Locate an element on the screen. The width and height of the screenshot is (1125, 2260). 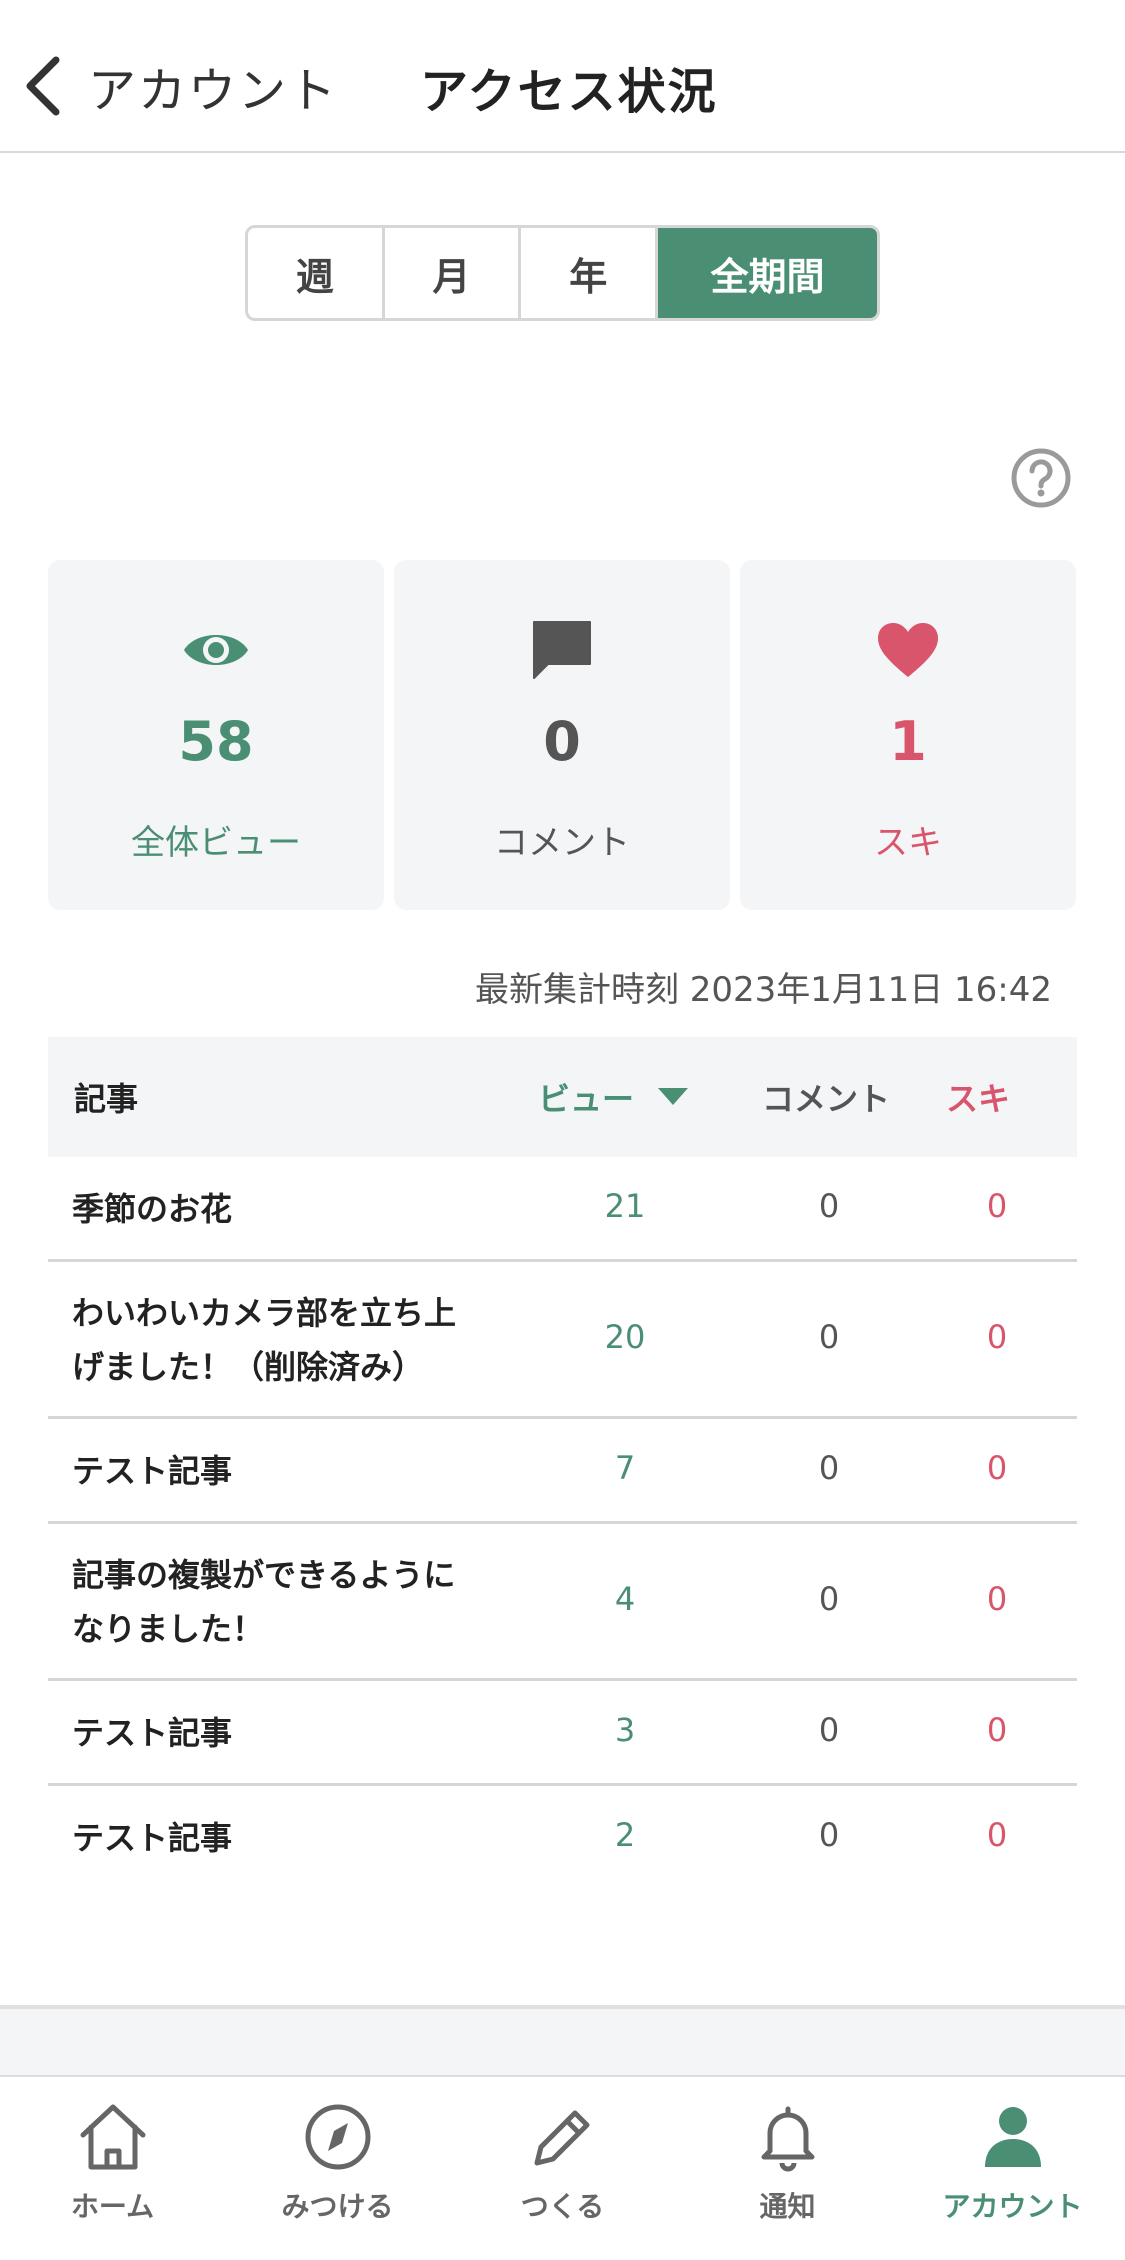
table-row: テスト記事 3 0 0 is located at coordinates (562, 1733).